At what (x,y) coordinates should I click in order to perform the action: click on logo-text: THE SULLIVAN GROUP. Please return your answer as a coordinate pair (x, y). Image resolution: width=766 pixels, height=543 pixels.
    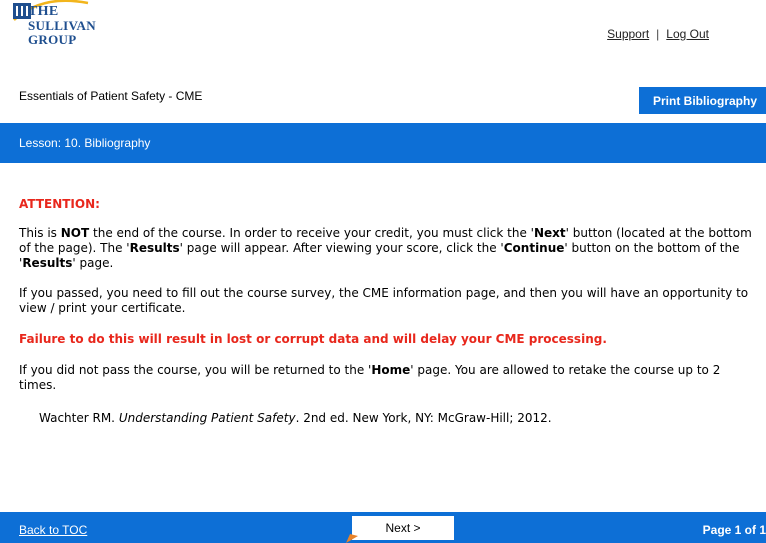
    Looking at the image, I should click on (62, 26).